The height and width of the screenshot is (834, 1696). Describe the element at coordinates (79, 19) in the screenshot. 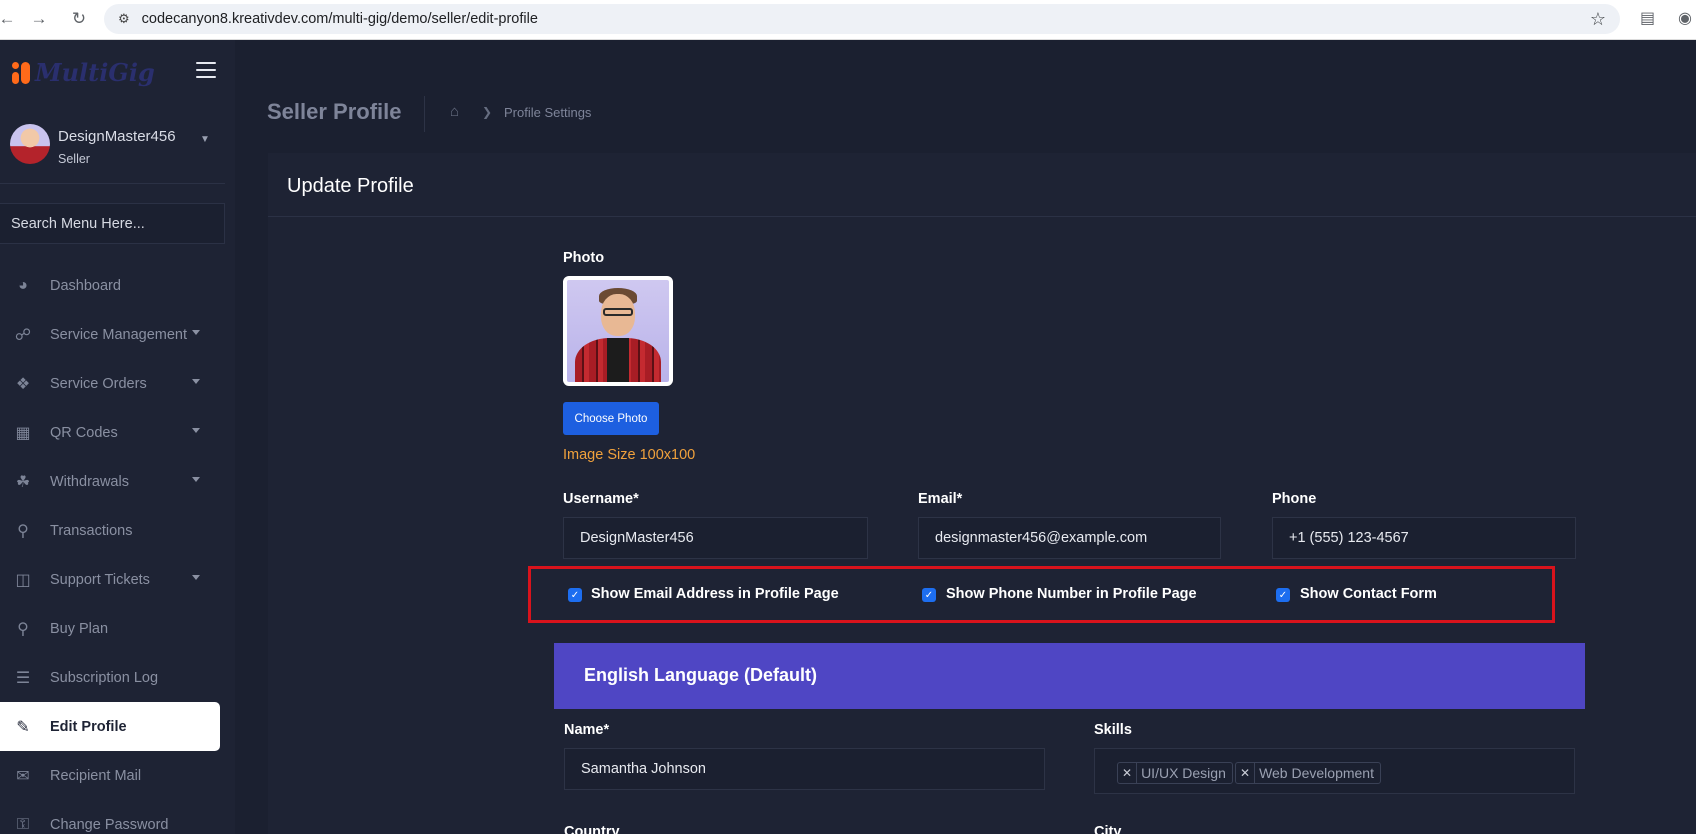

I see `reload-icon: ↻` at that location.